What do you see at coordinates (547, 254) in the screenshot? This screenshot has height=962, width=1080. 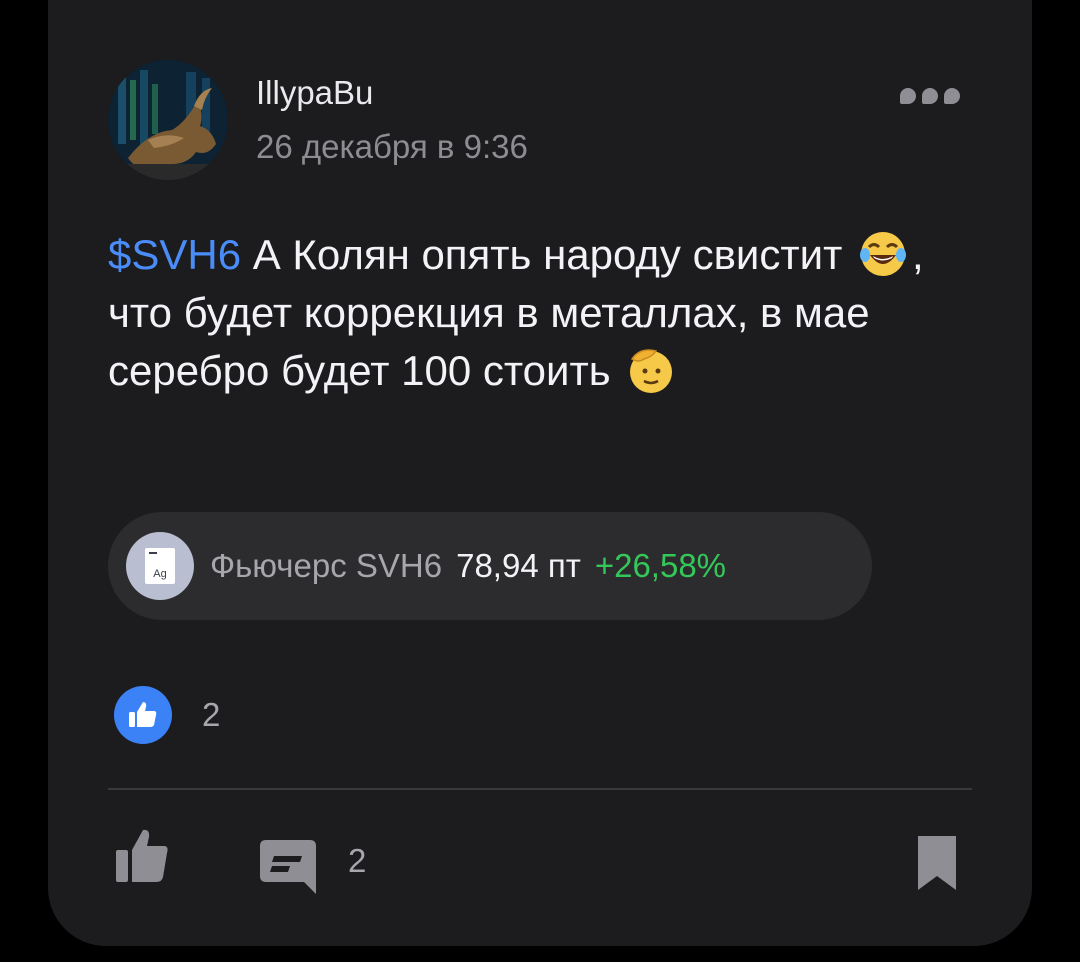 I see `post-text-part: А Колян опять народу свистит` at bounding box center [547, 254].